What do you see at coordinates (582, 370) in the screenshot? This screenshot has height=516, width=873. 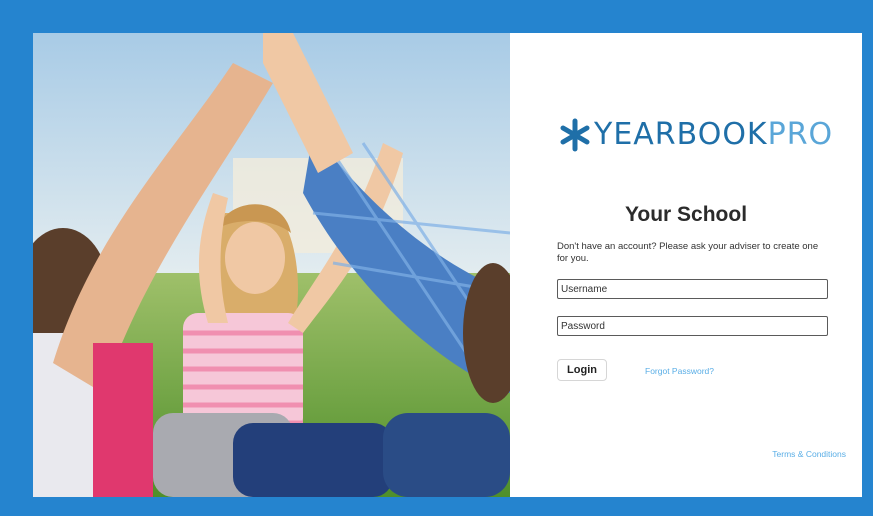 I see `login-button: Login` at bounding box center [582, 370].